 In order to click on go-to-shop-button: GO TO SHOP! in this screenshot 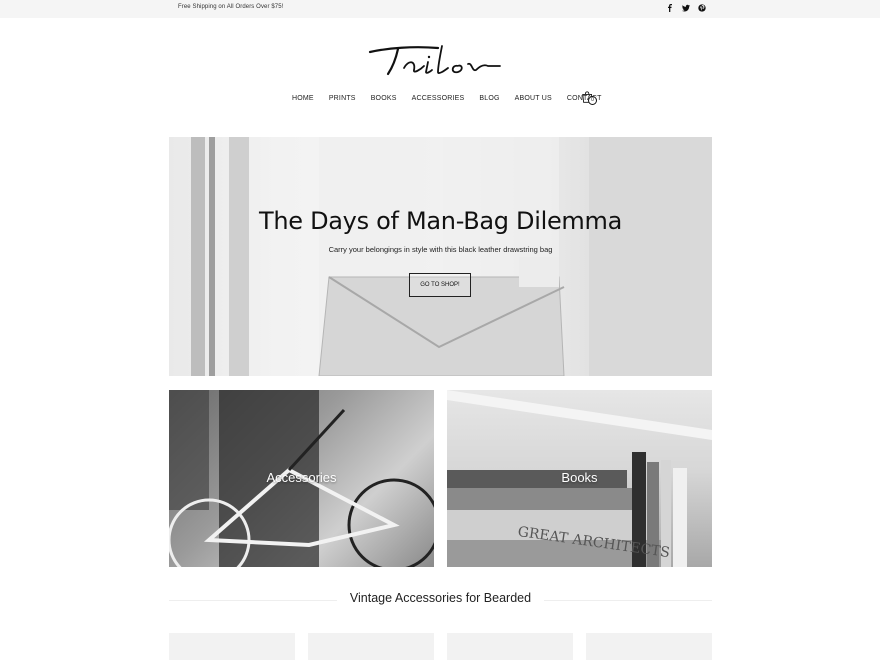, I will do `click(440, 285)`.